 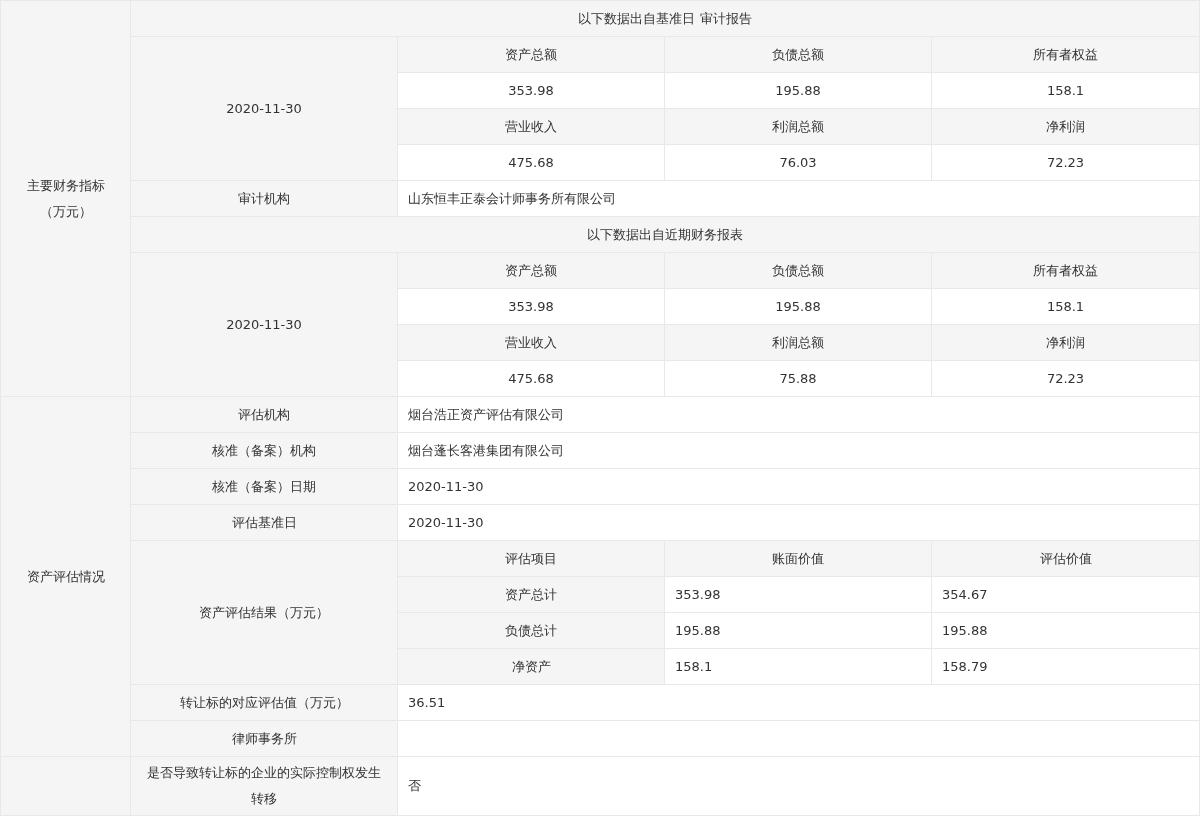 I want to click on column-header: 评估价值, so click(x=1065, y=558).